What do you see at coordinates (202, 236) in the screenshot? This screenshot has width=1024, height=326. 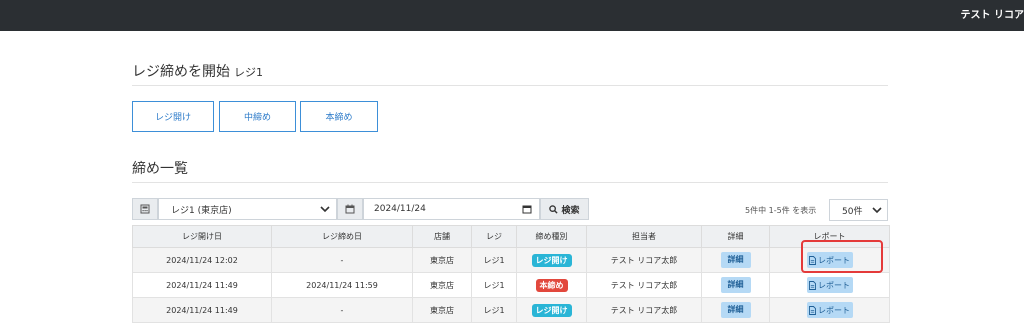 I see `column-header-open-date: レジ開け日` at bounding box center [202, 236].